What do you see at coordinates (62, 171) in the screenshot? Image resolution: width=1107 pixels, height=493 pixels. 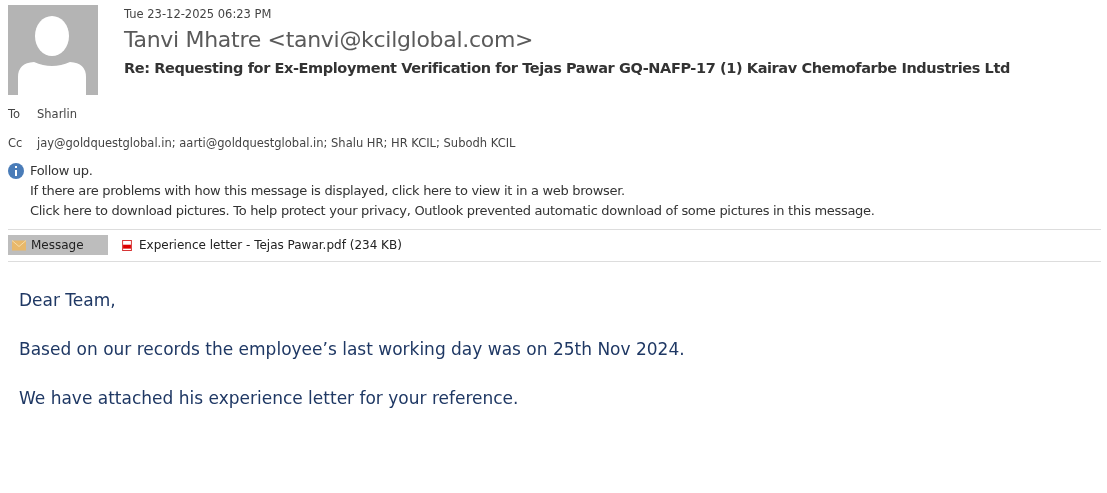 I see `info-message: Follow up.` at bounding box center [62, 171].